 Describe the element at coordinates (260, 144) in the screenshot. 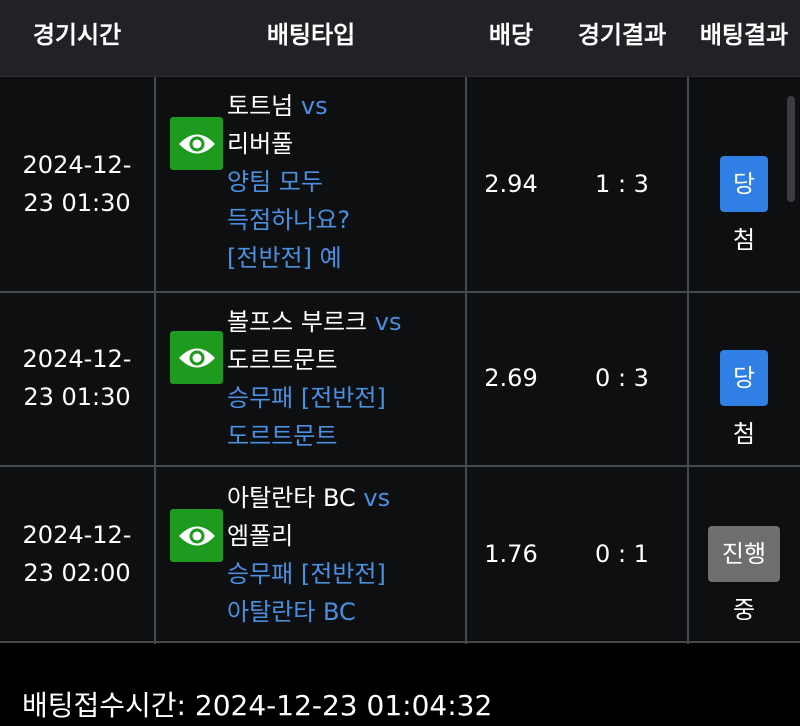

I see `away-team: 리버풀` at that location.